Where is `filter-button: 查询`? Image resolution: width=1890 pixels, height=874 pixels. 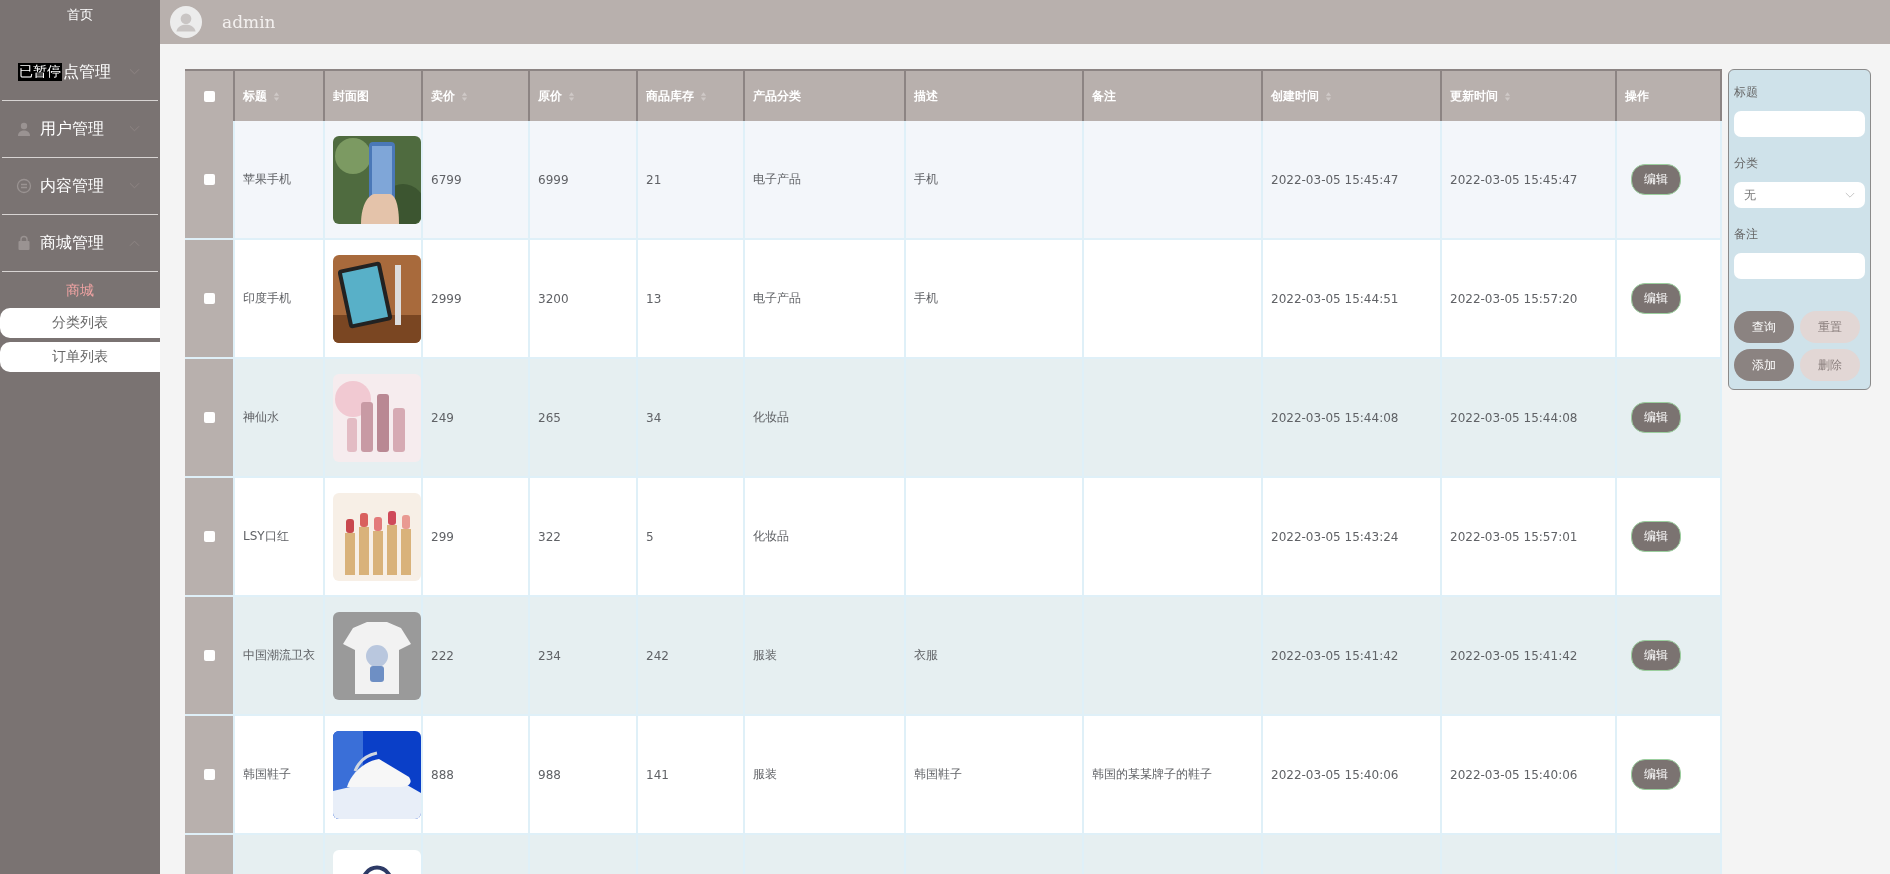 filter-button: 查询 is located at coordinates (1764, 327).